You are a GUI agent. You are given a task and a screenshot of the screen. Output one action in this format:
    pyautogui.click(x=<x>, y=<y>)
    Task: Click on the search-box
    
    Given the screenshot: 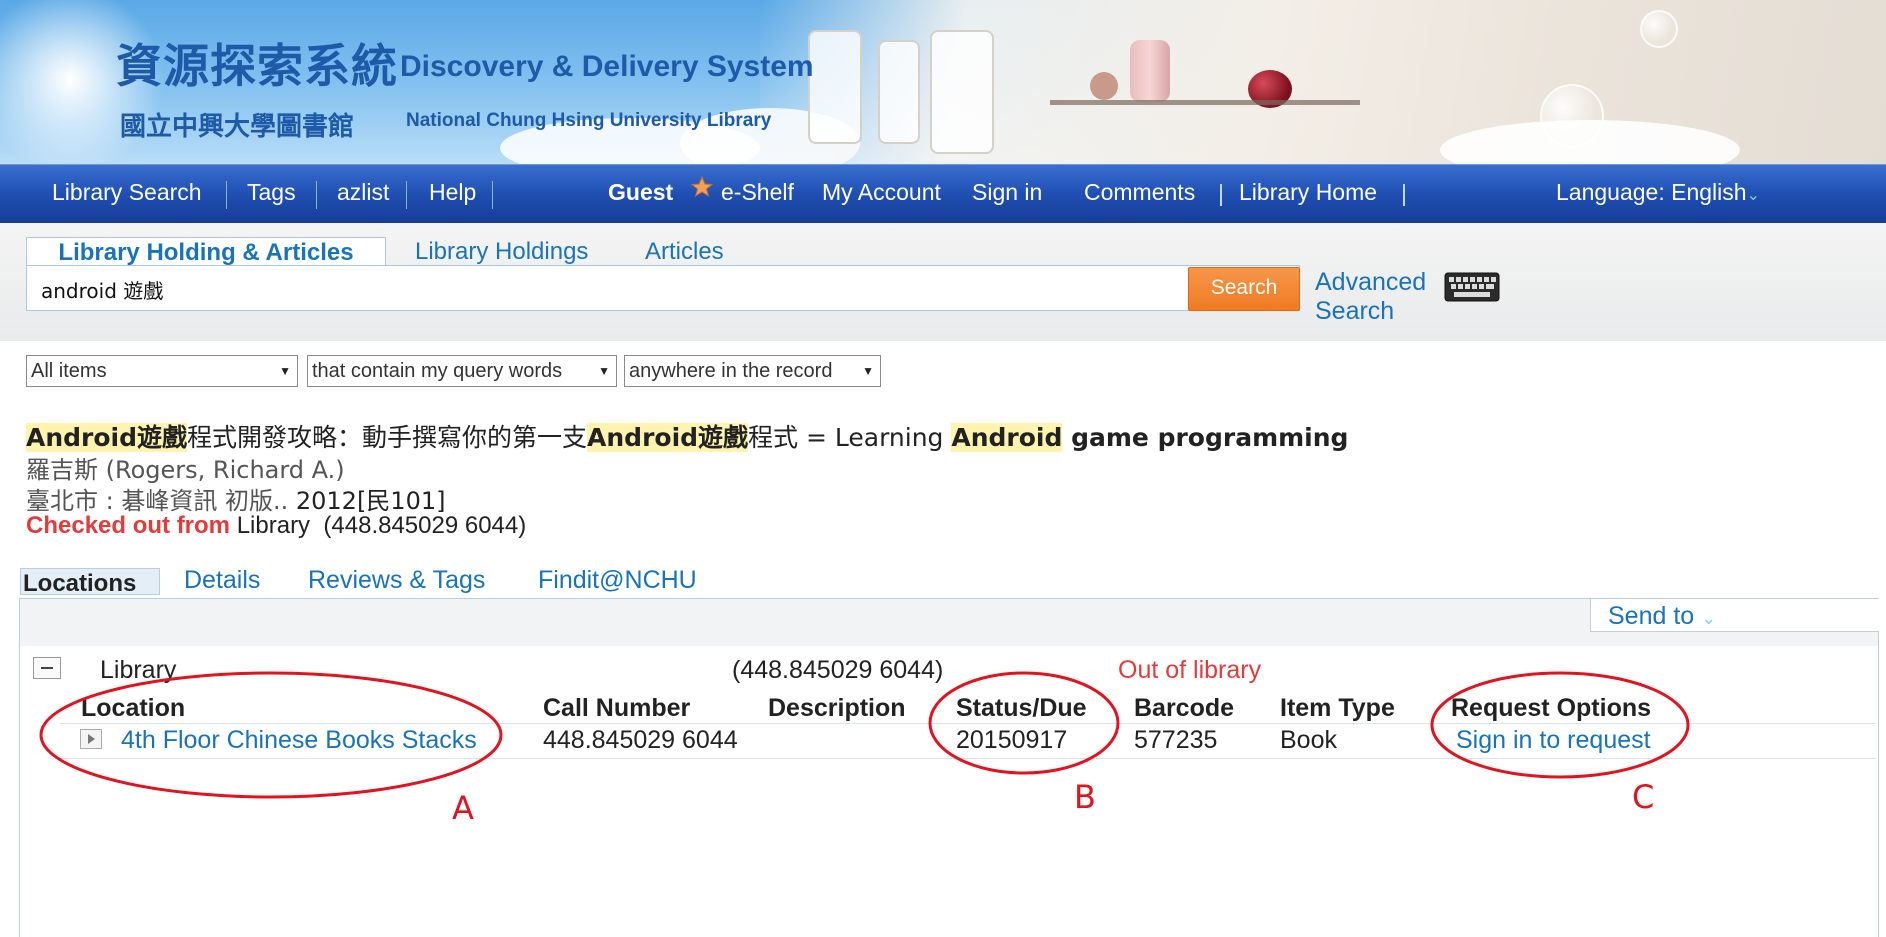 What is the action you would take?
    pyautogui.click(x=663, y=288)
    